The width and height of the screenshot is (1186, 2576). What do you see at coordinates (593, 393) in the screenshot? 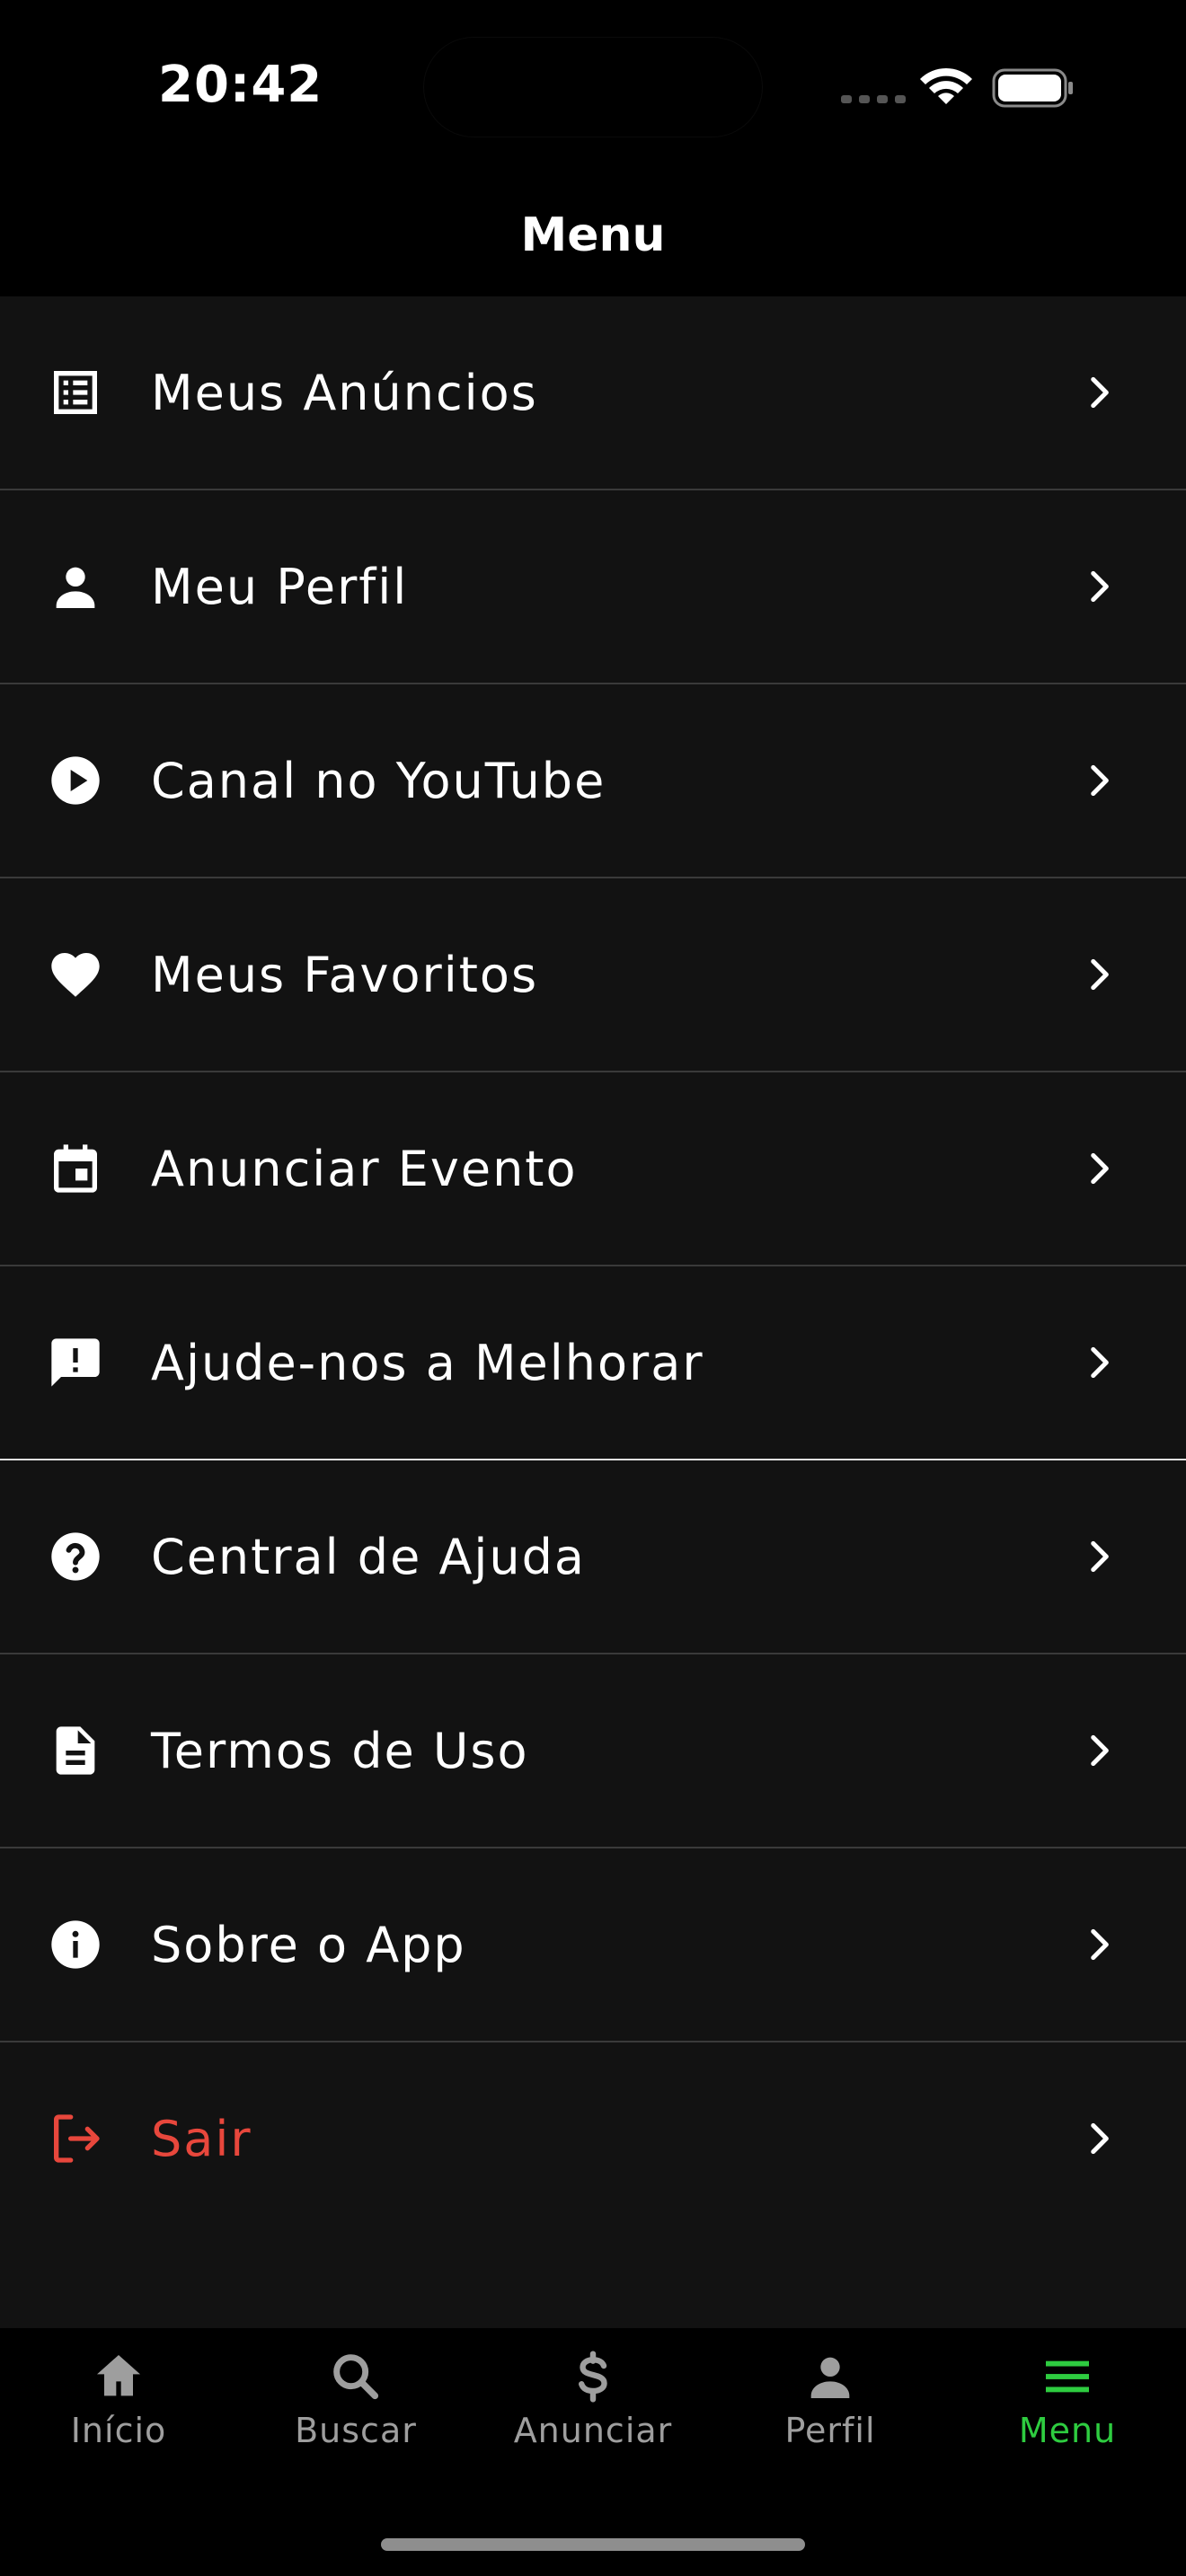
I see `menu-item-meus-anuncios: Meus Anúncios` at bounding box center [593, 393].